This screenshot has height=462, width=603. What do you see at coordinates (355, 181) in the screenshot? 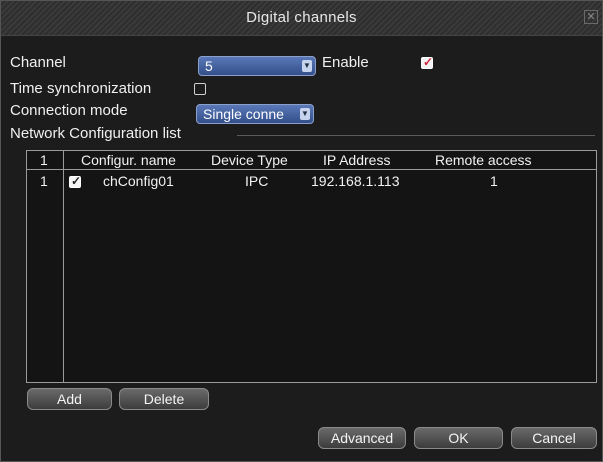
I see `row-ip-address: 192.168.1.113` at bounding box center [355, 181].